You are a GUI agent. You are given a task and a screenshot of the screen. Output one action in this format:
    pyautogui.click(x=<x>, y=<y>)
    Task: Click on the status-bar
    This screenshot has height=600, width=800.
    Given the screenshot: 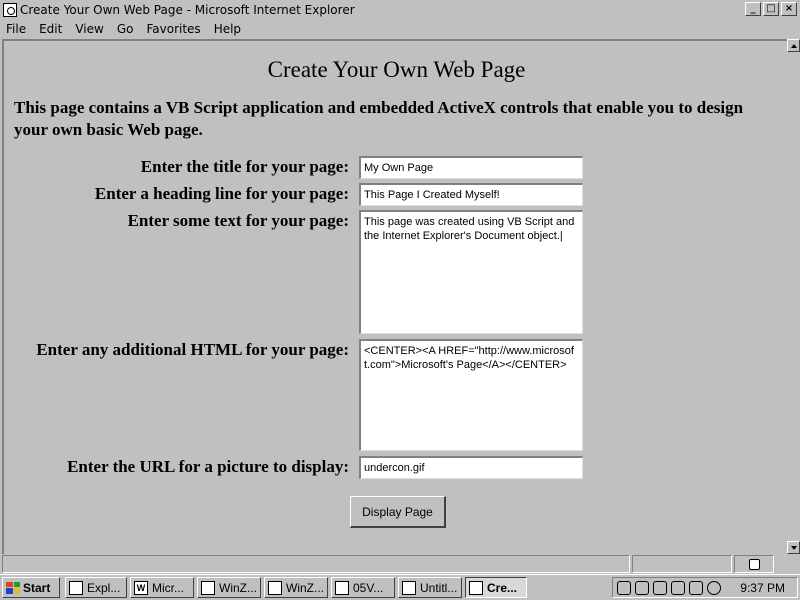 What is the action you would take?
    pyautogui.click(x=400, y=564)
    